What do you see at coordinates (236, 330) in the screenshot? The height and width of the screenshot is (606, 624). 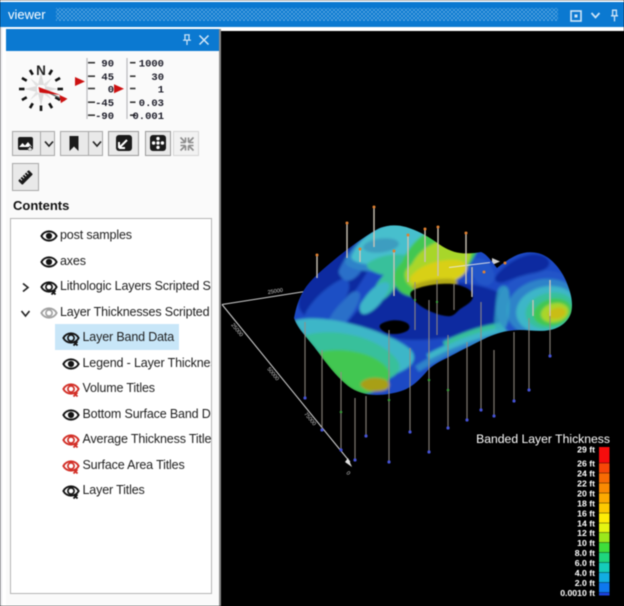 I see `svg-text: 25000` at bounding box center [236, 330].